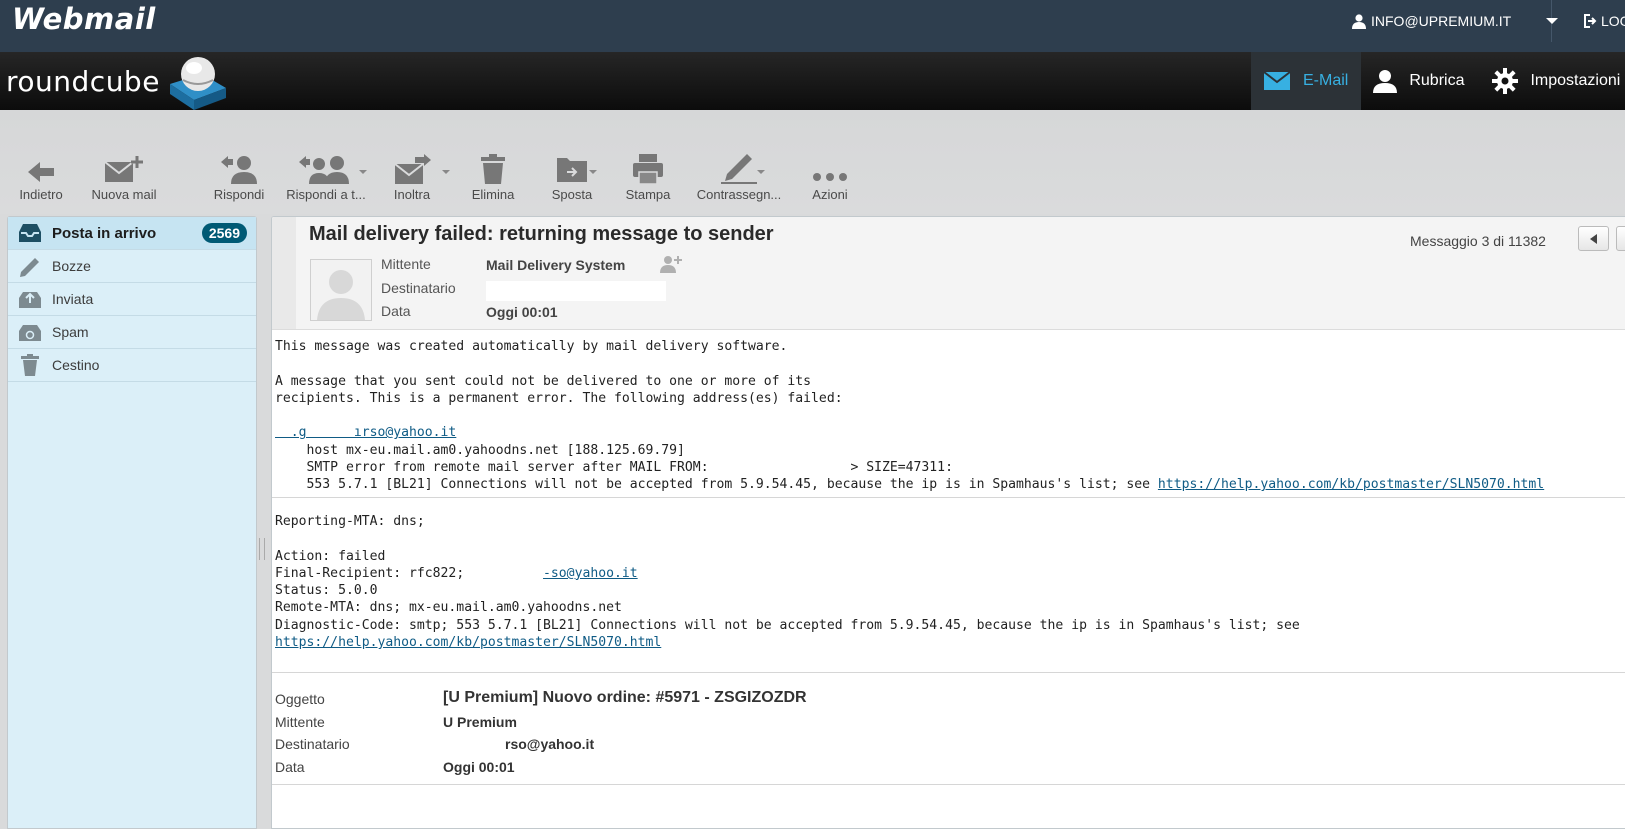 Image resolution: width=1625 pixels, height=829 pixels. I want to click on reply-all-icon, so click(324, 170).